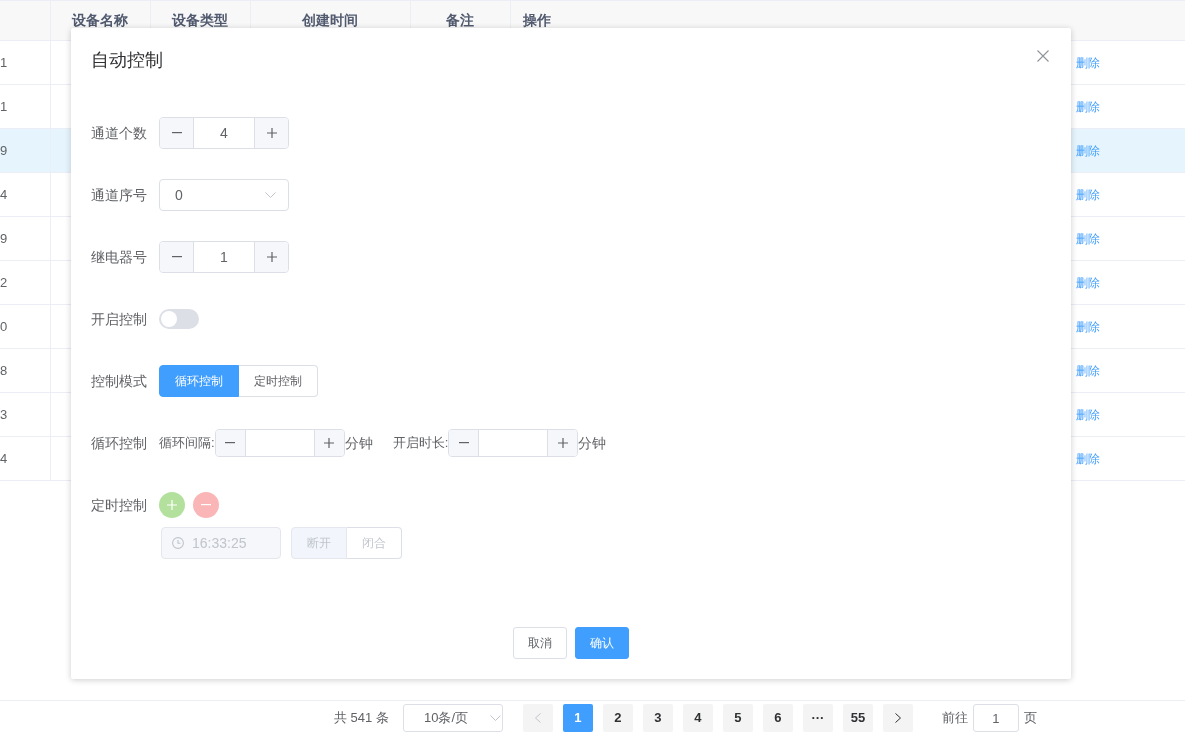 This screenshot has height=743, width=1185. Describe the element at coordinates (119, 505) in the screenshot. I see `field-label: 定时控制` at that location.